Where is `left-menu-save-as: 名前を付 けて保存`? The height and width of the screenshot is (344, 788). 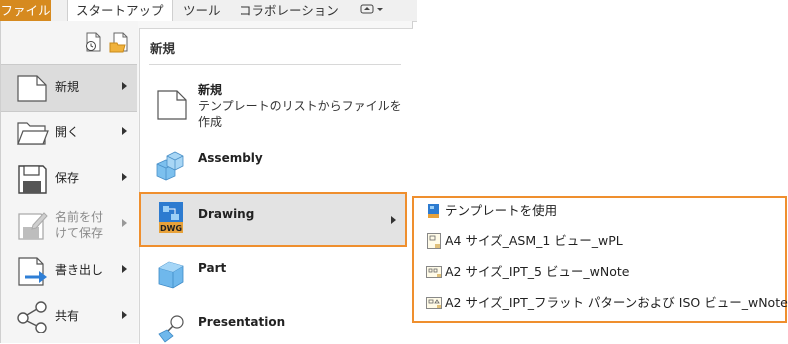 left-menu-save-as: 名前を付 けて保存 is located at coordinates (69, 225).